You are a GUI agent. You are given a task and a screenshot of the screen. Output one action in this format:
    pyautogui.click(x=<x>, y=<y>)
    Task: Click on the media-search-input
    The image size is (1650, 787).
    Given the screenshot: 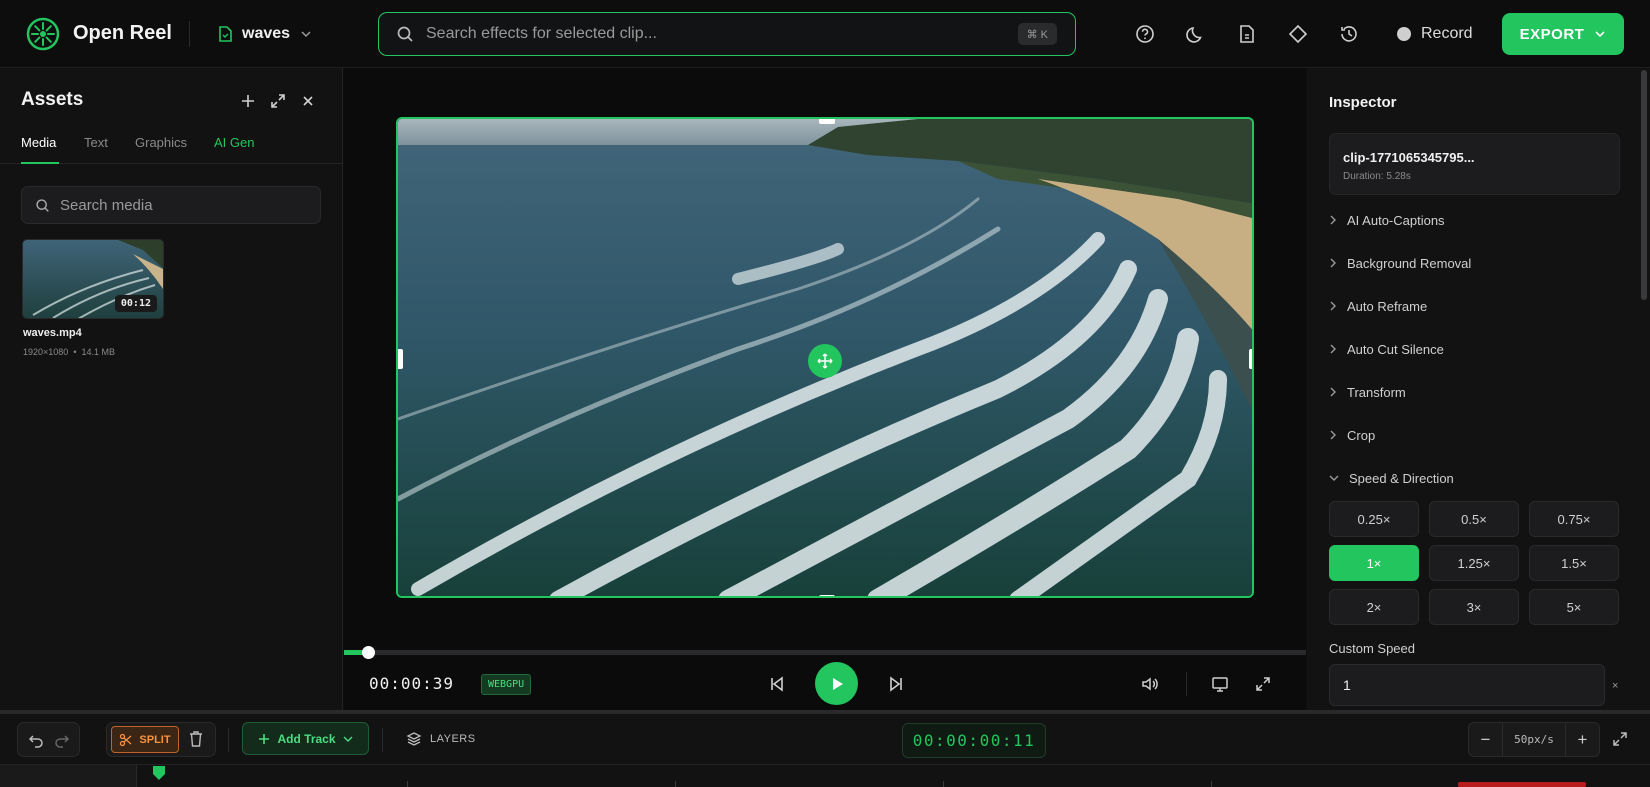 What is the action you would take?
    pyautogui.click(x=180, y=205)
    